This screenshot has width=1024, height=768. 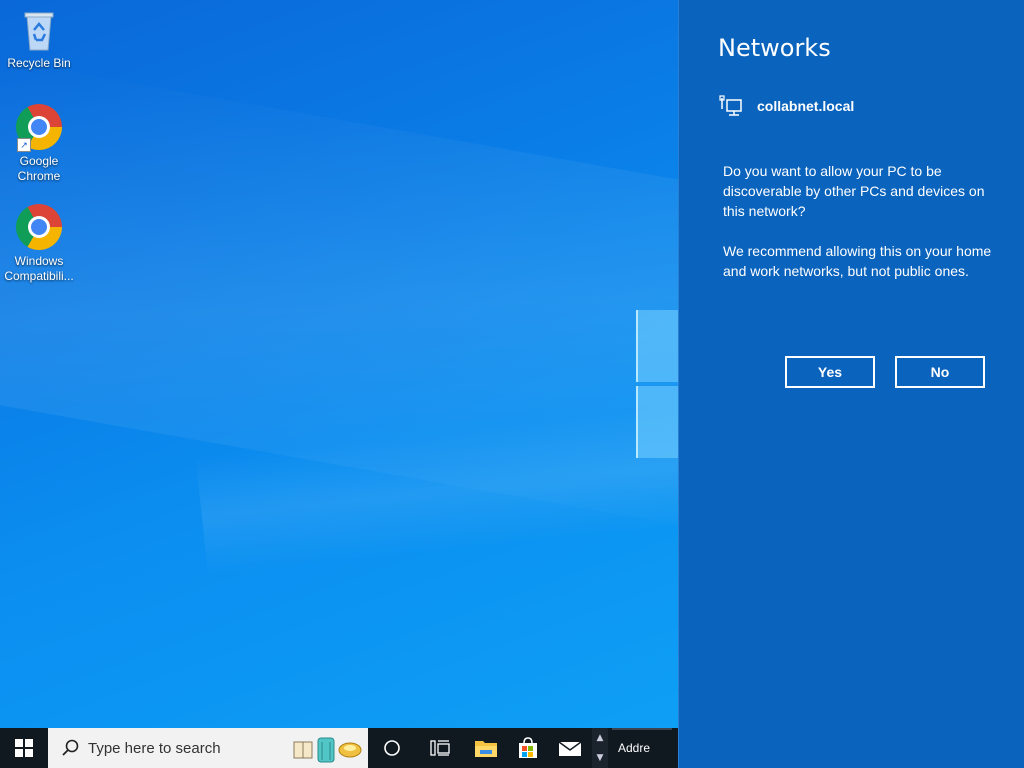 I want to click on address-toolbar: Addre, so click(x=645, y=748).